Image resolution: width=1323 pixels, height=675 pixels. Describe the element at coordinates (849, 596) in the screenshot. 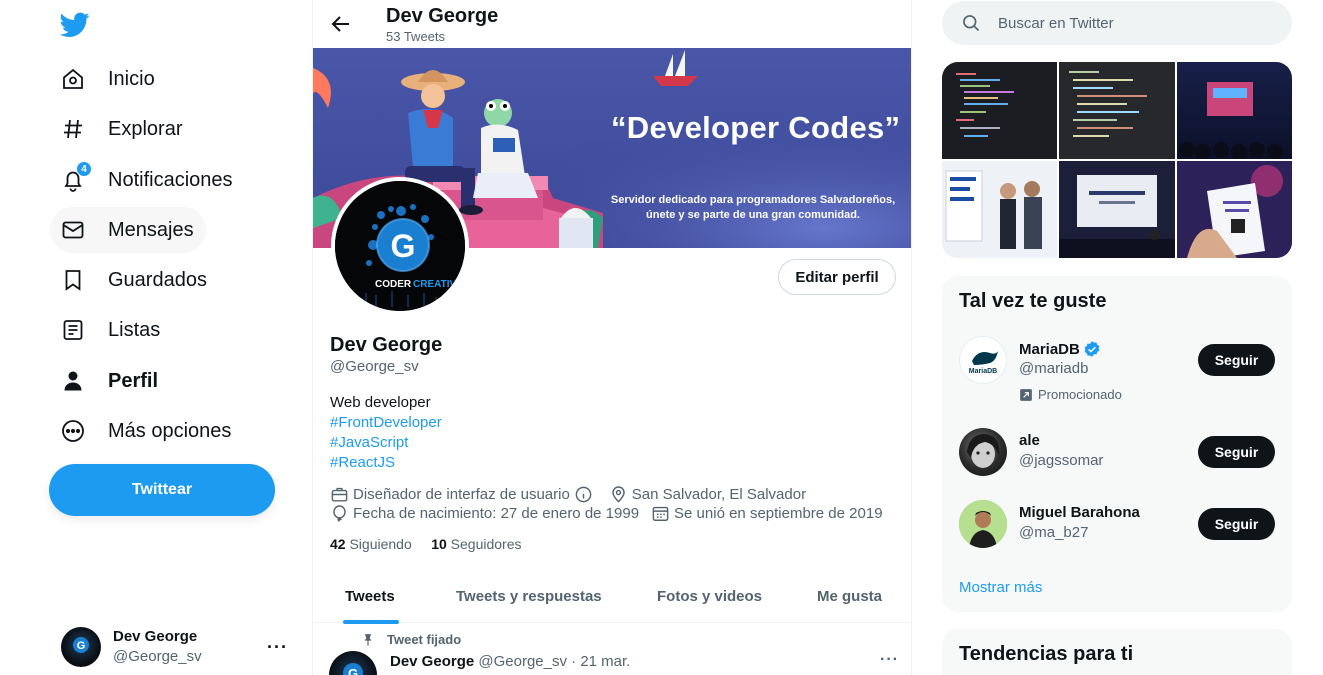

I see `tab-likes: Me gusta` at that location.